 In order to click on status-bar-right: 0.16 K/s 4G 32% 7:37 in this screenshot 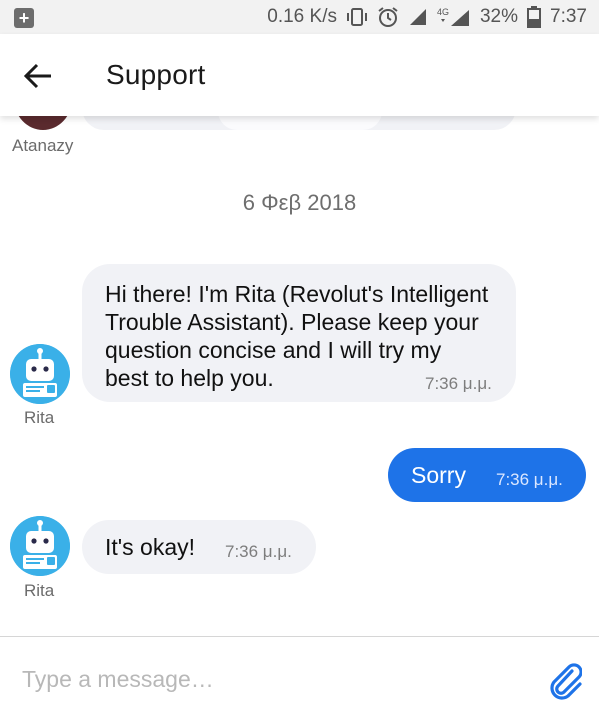, I will do `click(427, 17)`.